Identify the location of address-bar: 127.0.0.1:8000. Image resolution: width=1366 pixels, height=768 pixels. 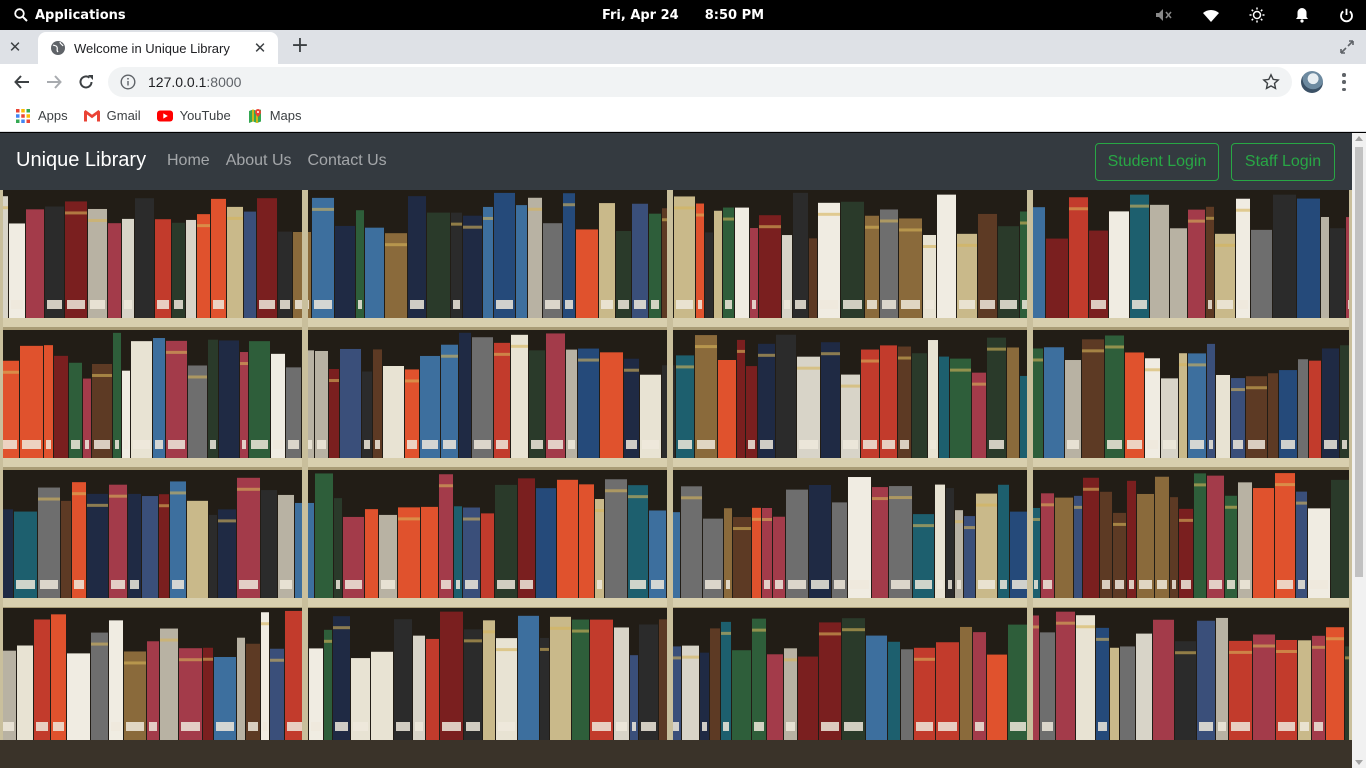
(700, 82).